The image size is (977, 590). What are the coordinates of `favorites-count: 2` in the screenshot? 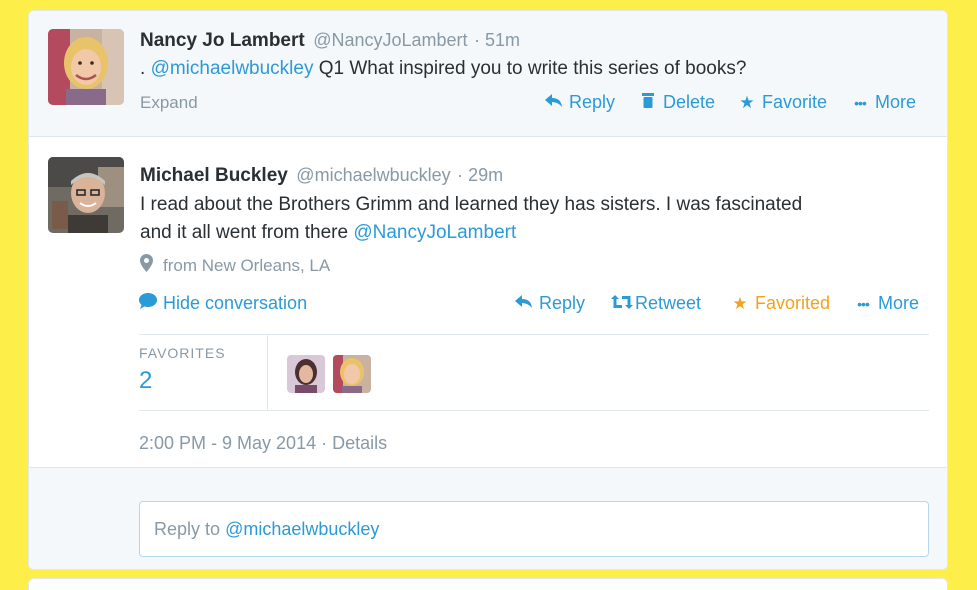 It's located at (145, 381).